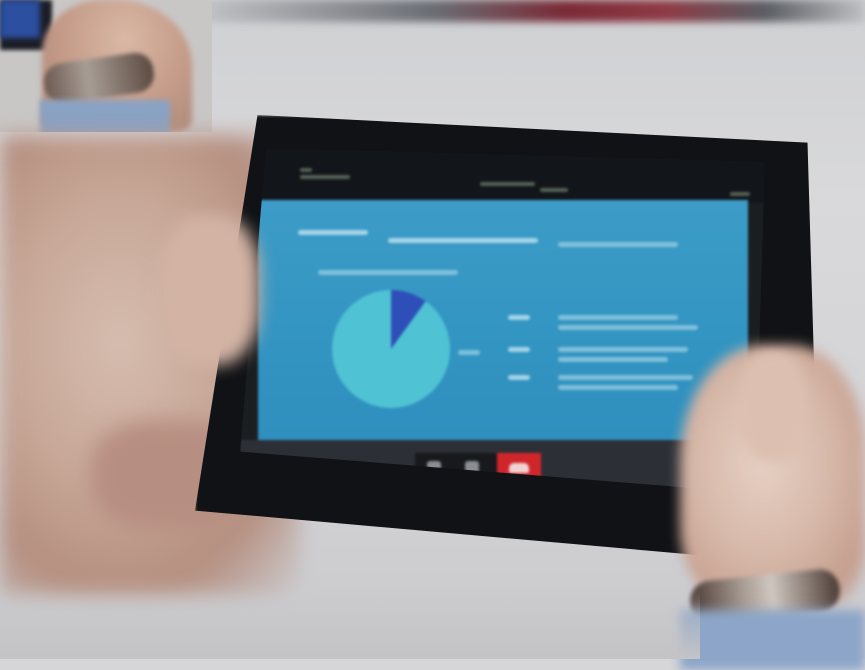 This screenshot has width=865, height=670. Describe the element at coordinates (350, 624) in the screenshot. I see `table-shadow` at that location.